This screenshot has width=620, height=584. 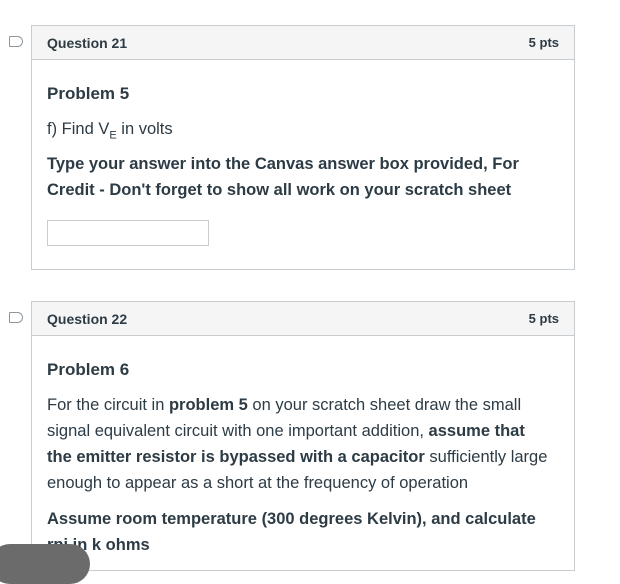 What do you see at coordinates (128, 233) in the screenshot?
I see `answer-input` at bounding box center [128, 233].